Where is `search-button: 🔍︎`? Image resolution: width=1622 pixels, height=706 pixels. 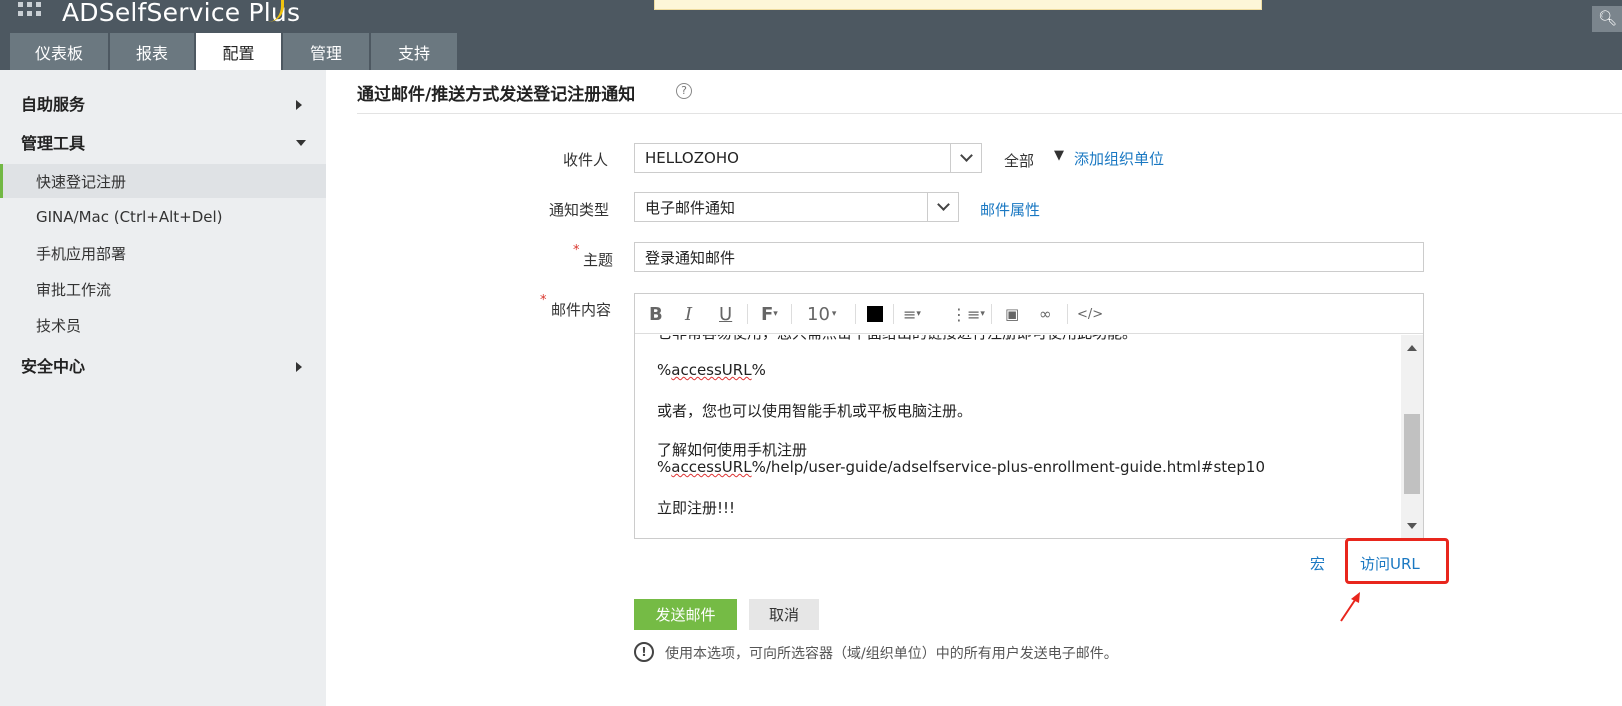 search-button: 🔍︎ is located at coordinates (1607, 19).